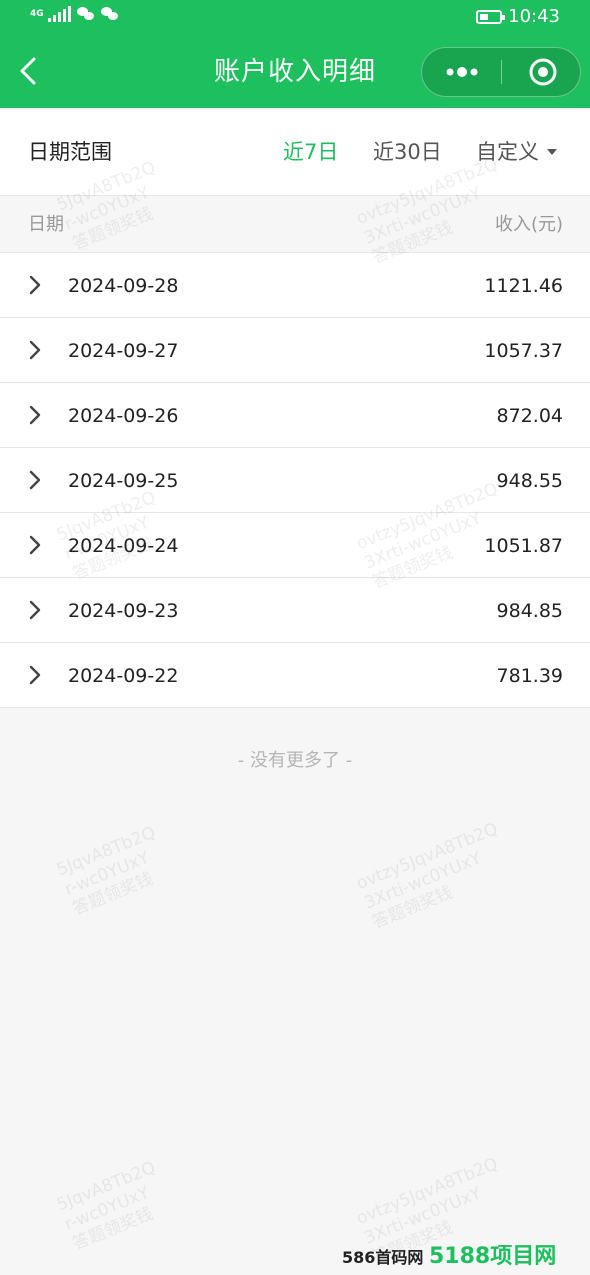  I want to click on row-date: 2024-09-25, so click(123, 481).